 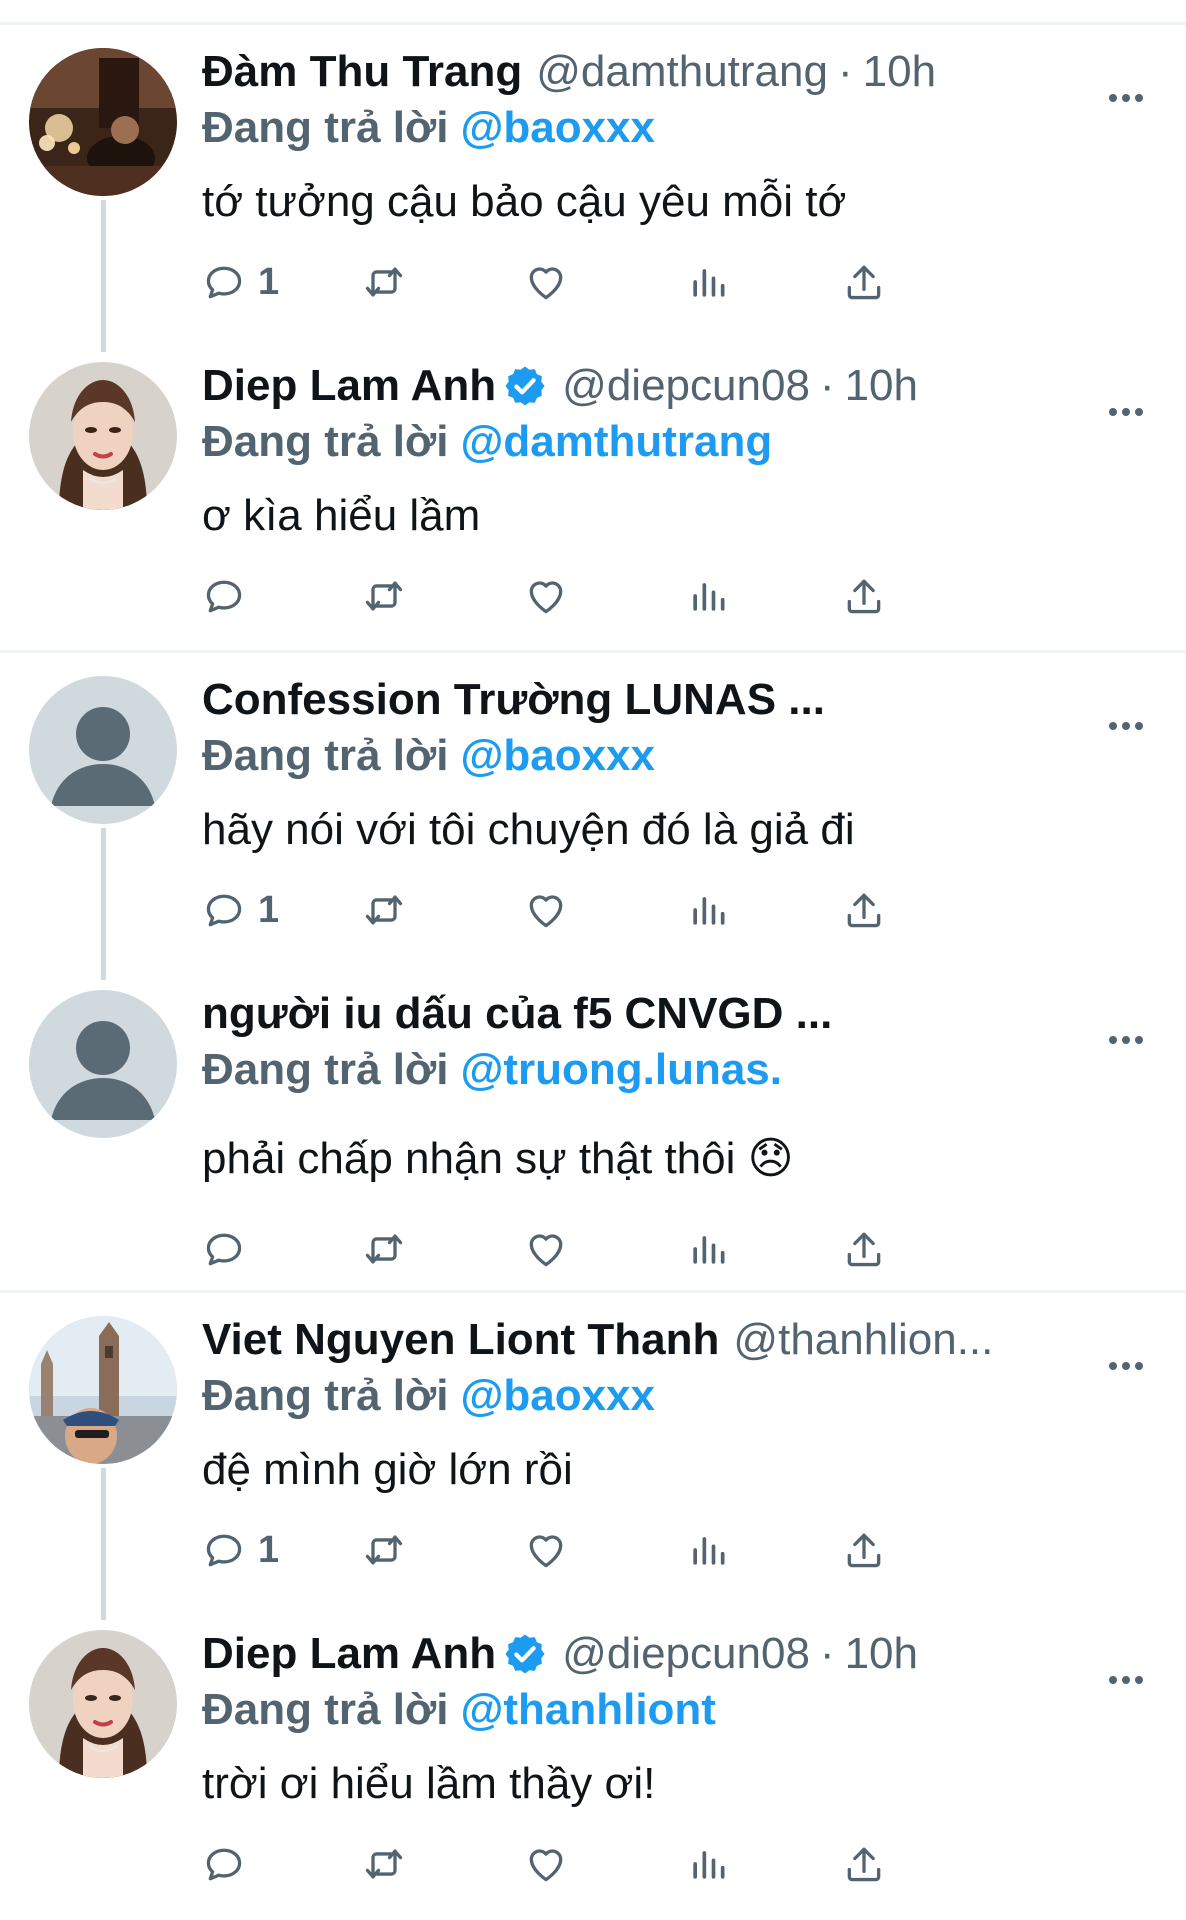 What do you see at coordinates (588, 1709) in the screenshot?
I see `replying-to-handle: @thanhliont` at bounding box center [588, 1709].